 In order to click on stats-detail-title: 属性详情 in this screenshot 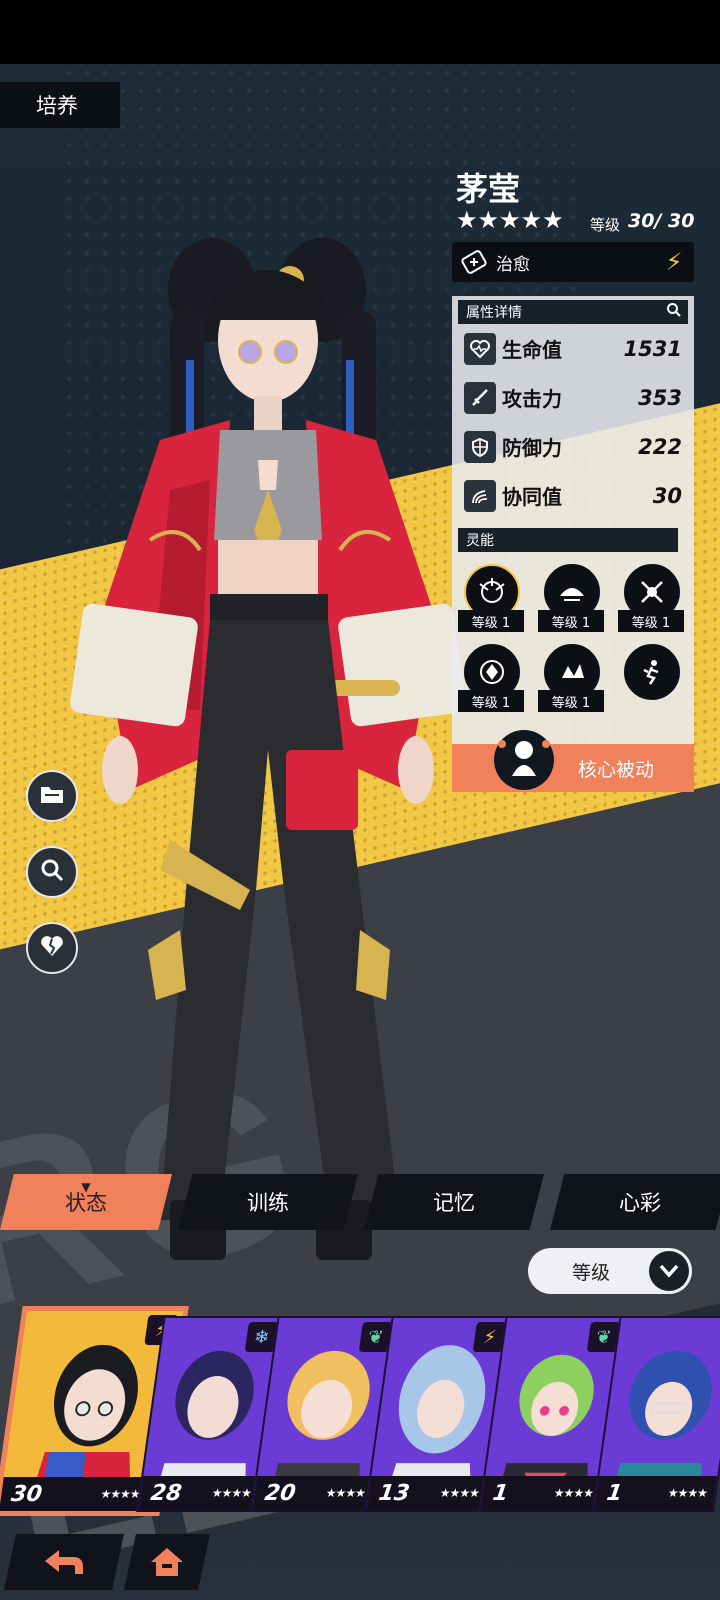, I will do `click(494, 313)`.